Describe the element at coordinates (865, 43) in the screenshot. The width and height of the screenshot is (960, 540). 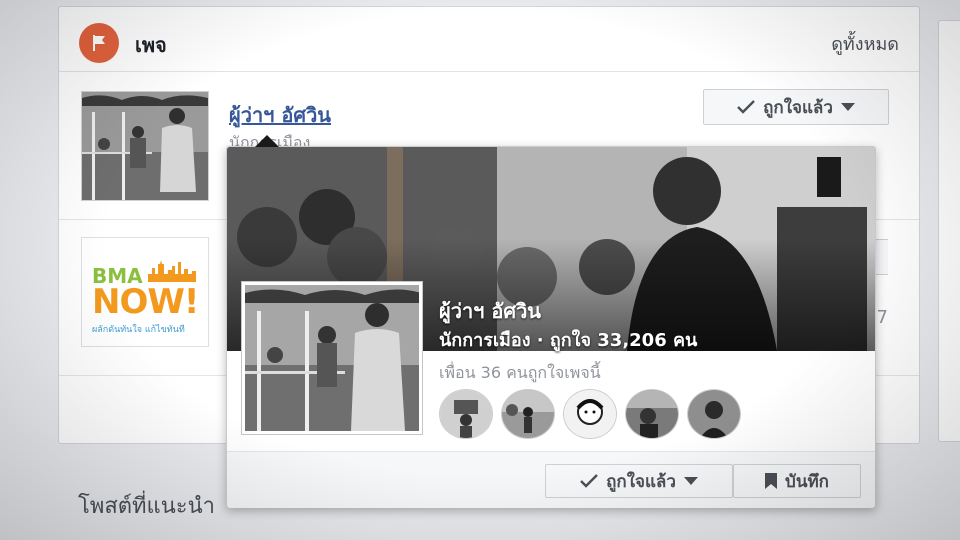
I see `see-all-link: ดูทั้งหมด` at that location.